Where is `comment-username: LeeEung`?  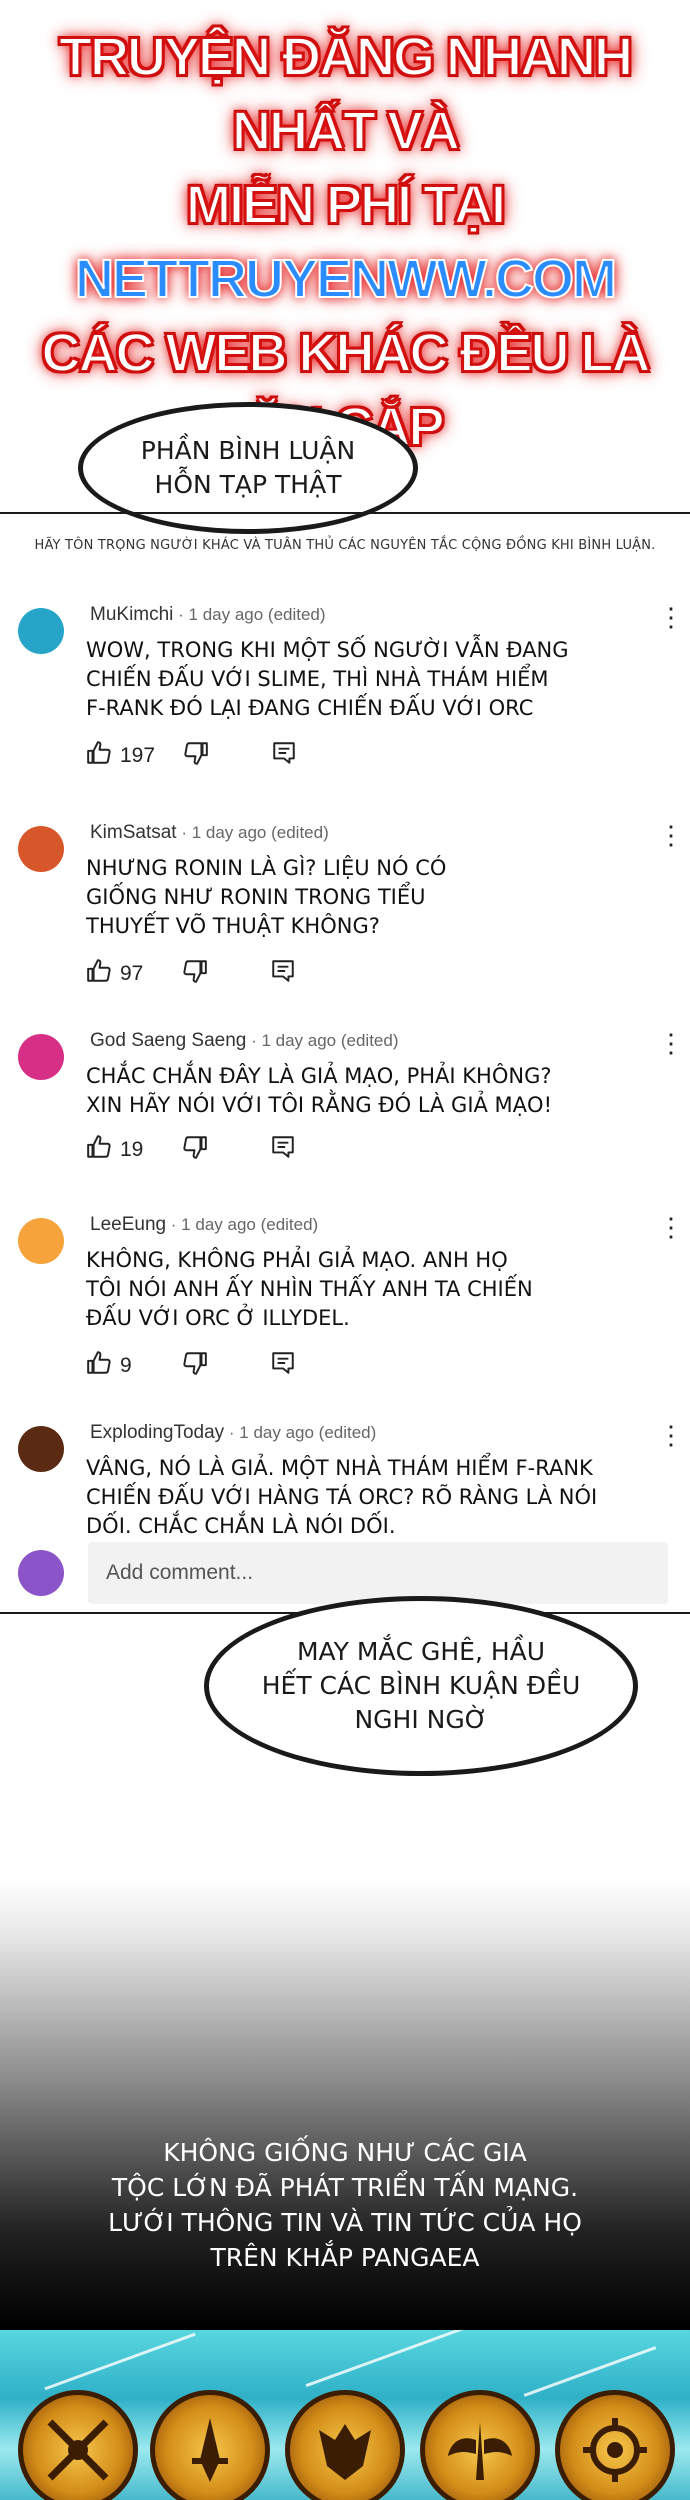 comment-username: LeeEung is located at coordinates (128, 1224).